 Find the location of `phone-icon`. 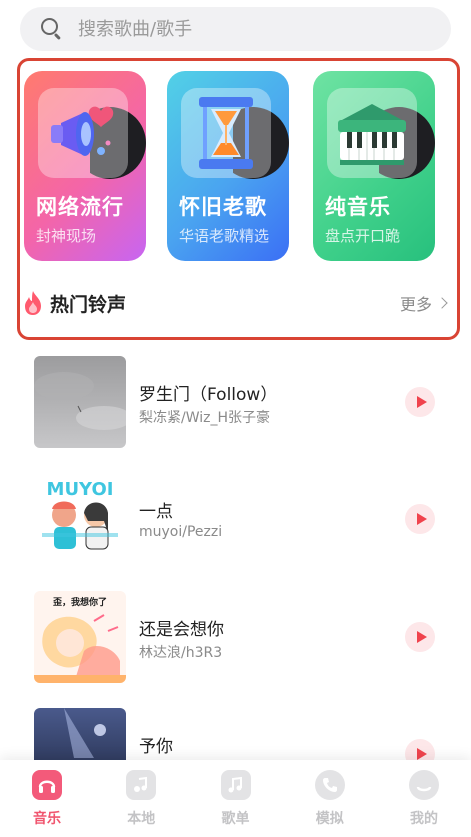

phone-icon is located at coordinates (329, 785).